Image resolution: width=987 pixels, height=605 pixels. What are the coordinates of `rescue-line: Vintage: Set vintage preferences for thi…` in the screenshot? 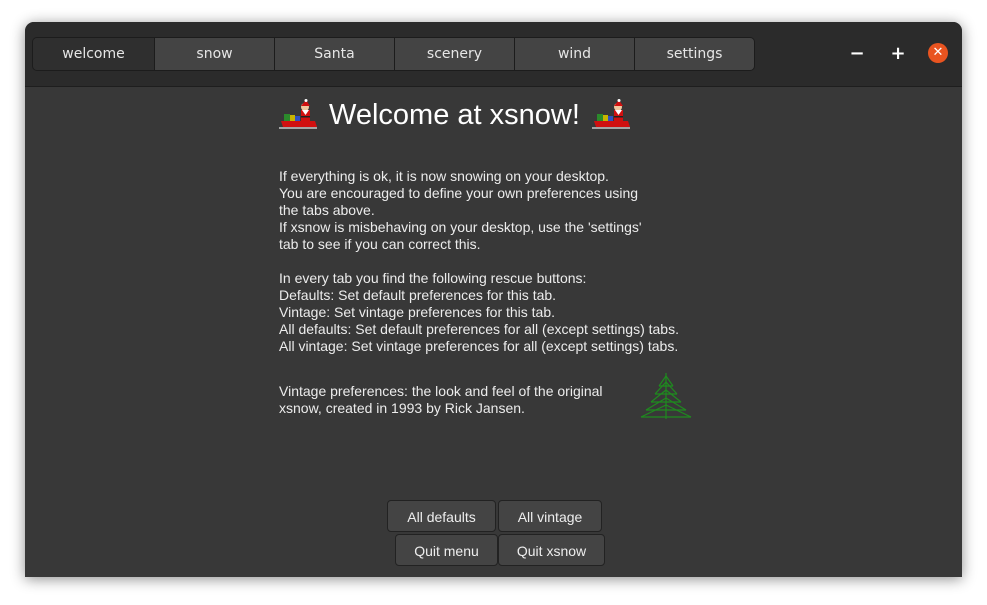 It's located at (417, 312).